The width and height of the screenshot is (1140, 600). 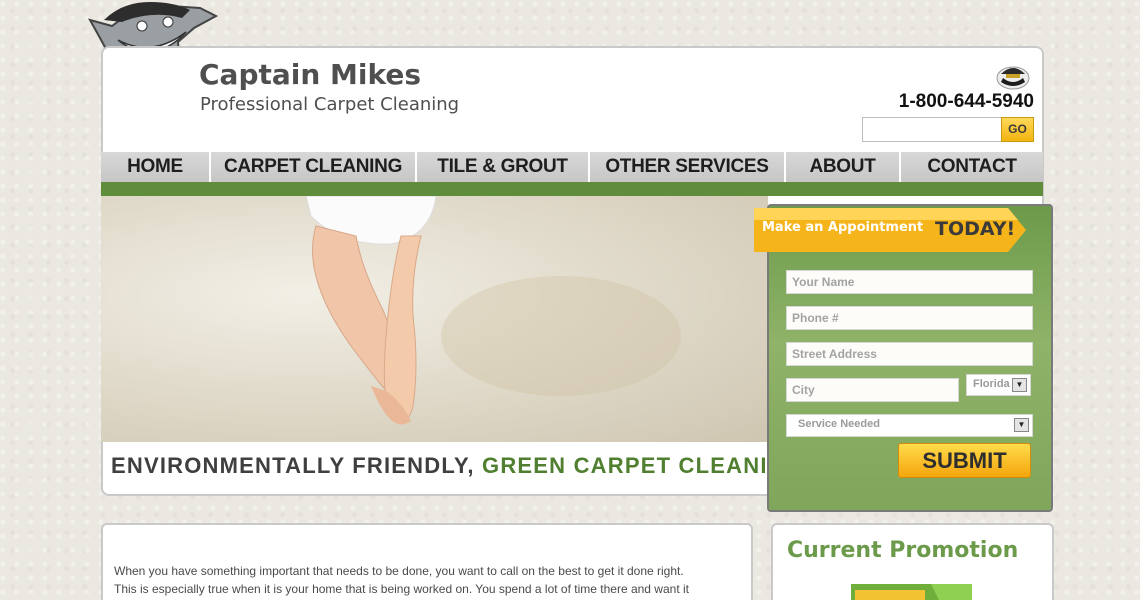 What do you see at coordinates (314, 167) in the screenshot?
I see `nav-carpet-cleaning: CARPET CLEANING` at bounding box center [314, 167].